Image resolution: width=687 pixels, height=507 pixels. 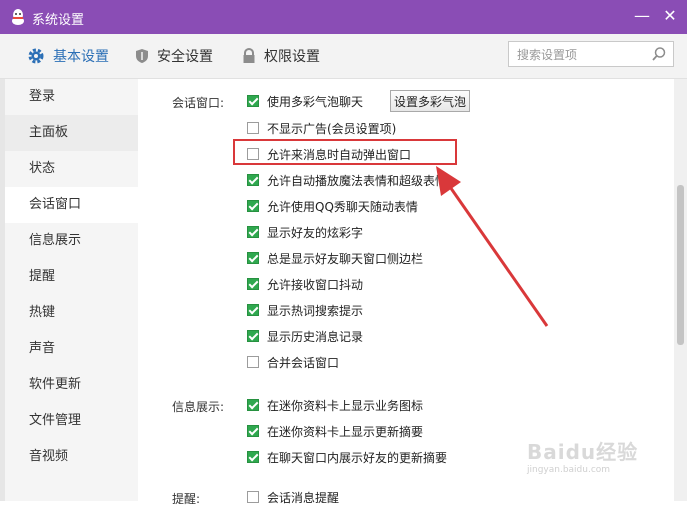 What do you see at coordinates (345, 258) in the screenshot?
I see `option-label: 总是显示好友聊天窗口侧边栏` at bounding box center [345, 258].